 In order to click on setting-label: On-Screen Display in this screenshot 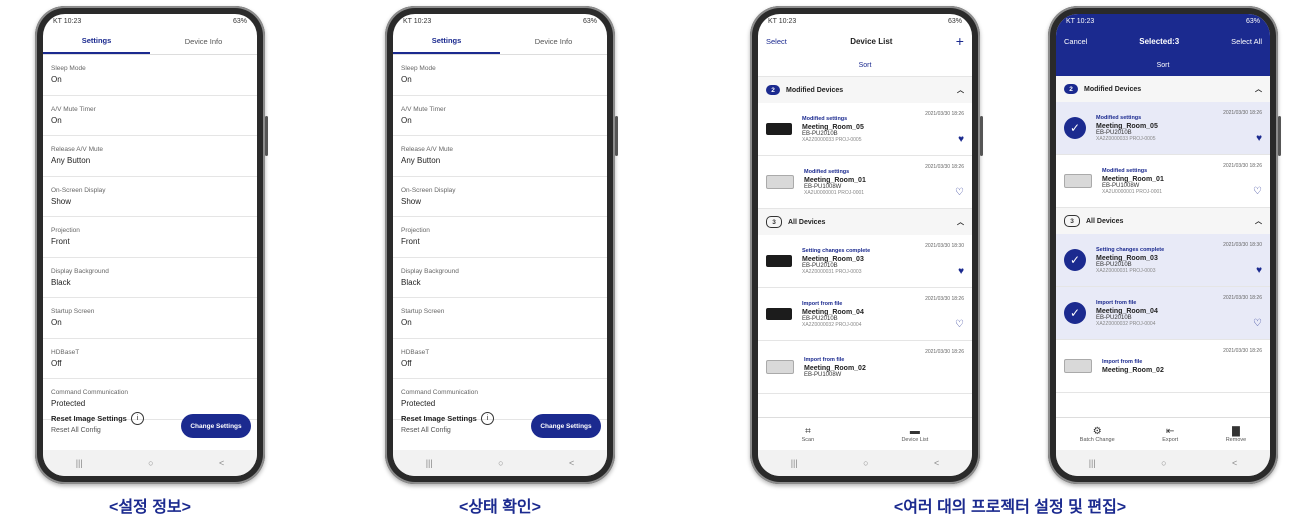, I will do `click(78, 190)`.